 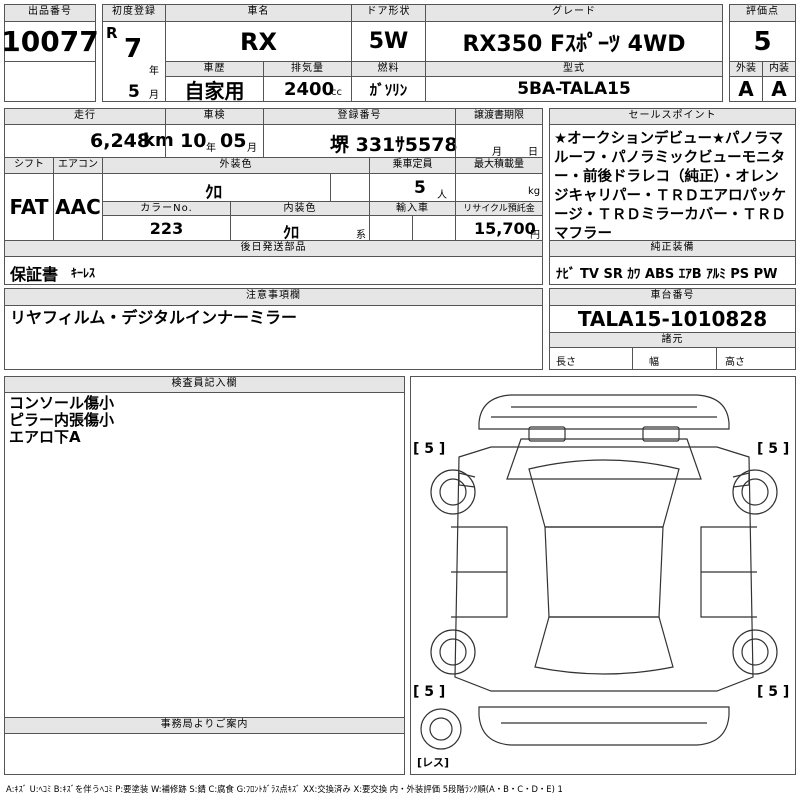 I want to click on shift: FAT, so click(x=29, y=207).